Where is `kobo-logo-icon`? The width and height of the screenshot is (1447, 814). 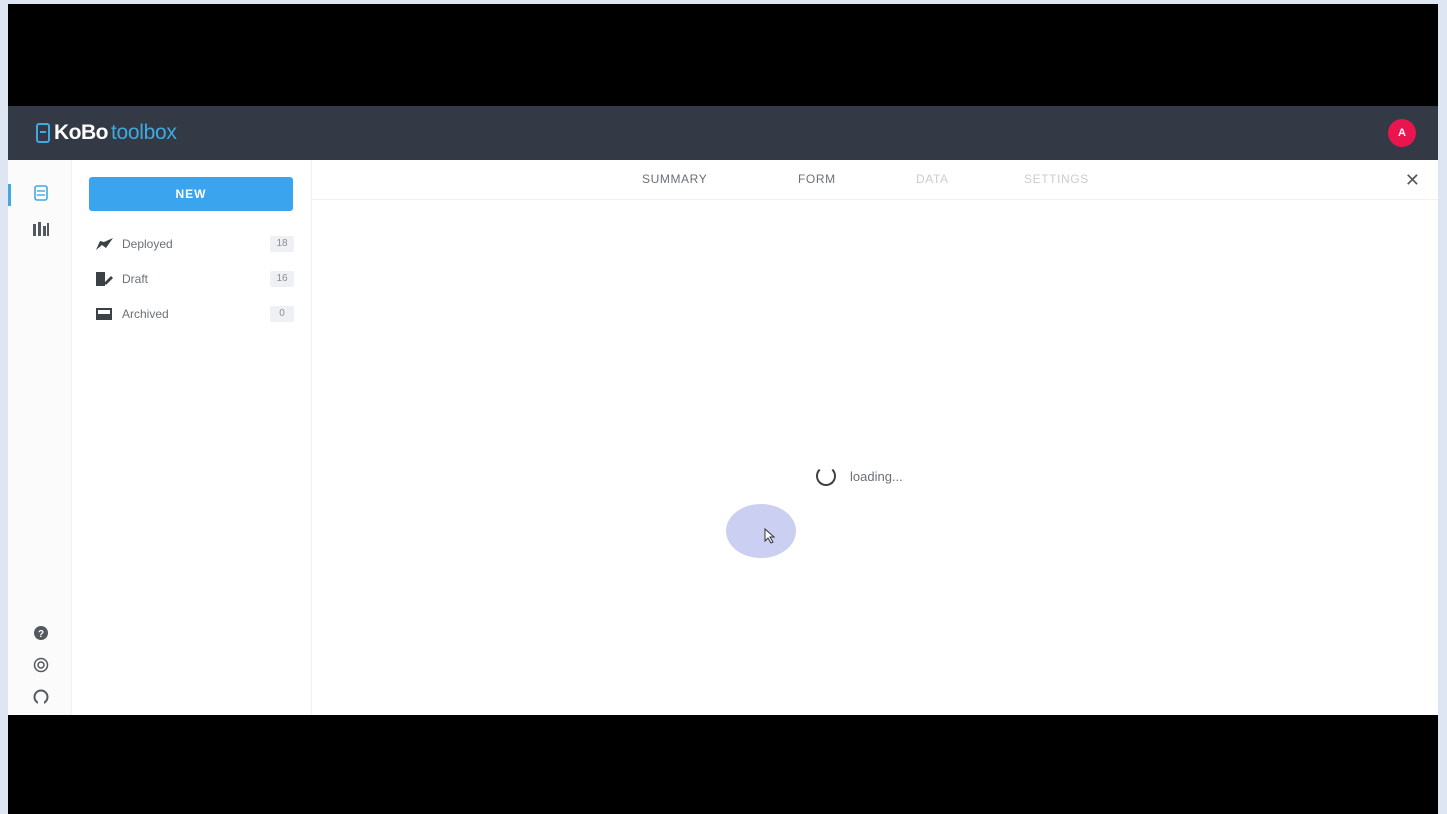
kobo-logo-icon is located at coordinates (43, 133).